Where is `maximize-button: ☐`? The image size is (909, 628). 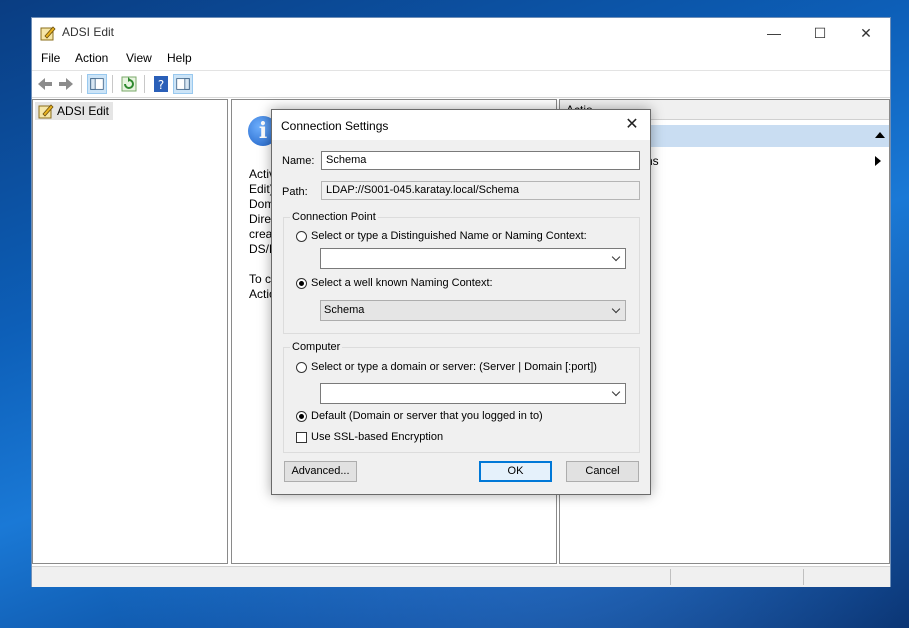 maximize-button: ☐ is located at coordinates (820, 33).